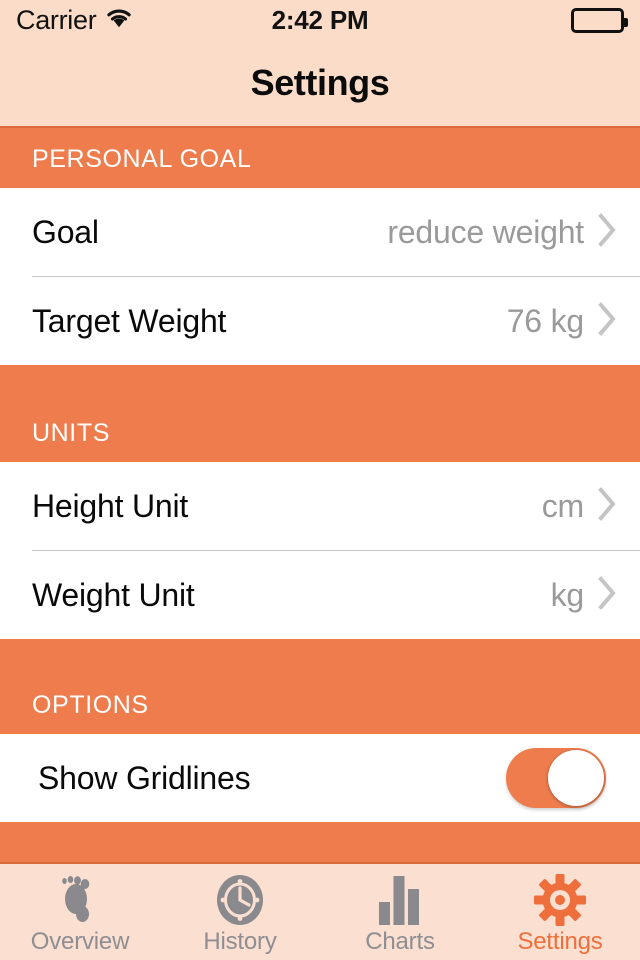 This screenshot has height=960, width=640. What do you see at coordinates (400, 941) in the screenshot?
I see `tab-label: Charts` at bounding box center [400, 941].